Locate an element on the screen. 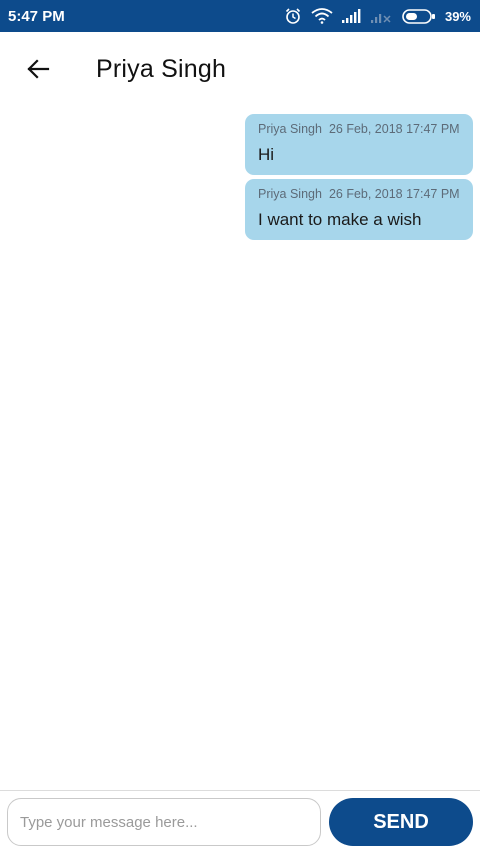 The image size is (480, 854). battery-icon is located at coordinates (419, 16).